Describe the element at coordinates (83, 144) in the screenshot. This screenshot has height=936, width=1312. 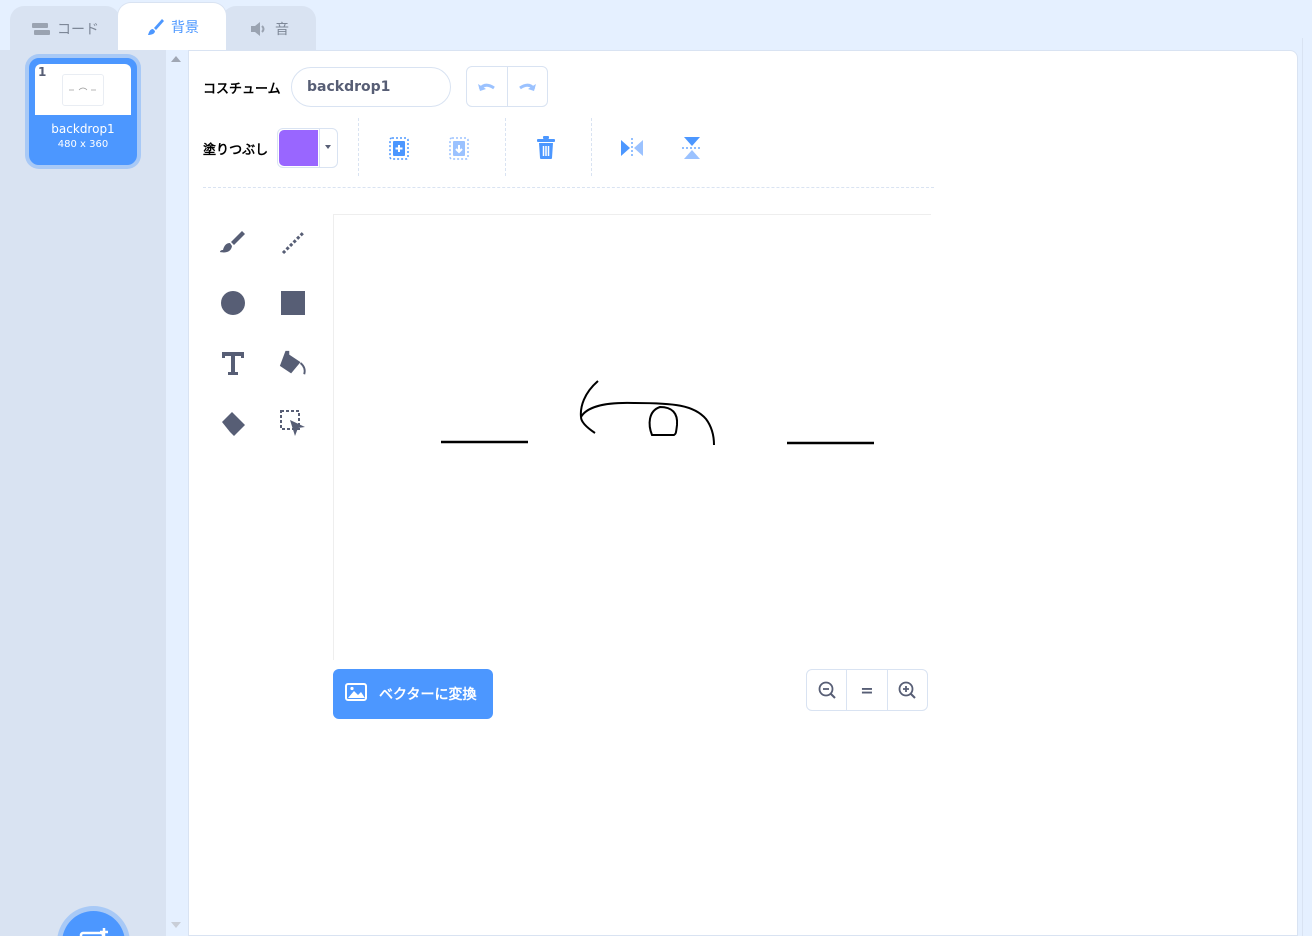
I see `costume-size: 480 x 360` at that location.